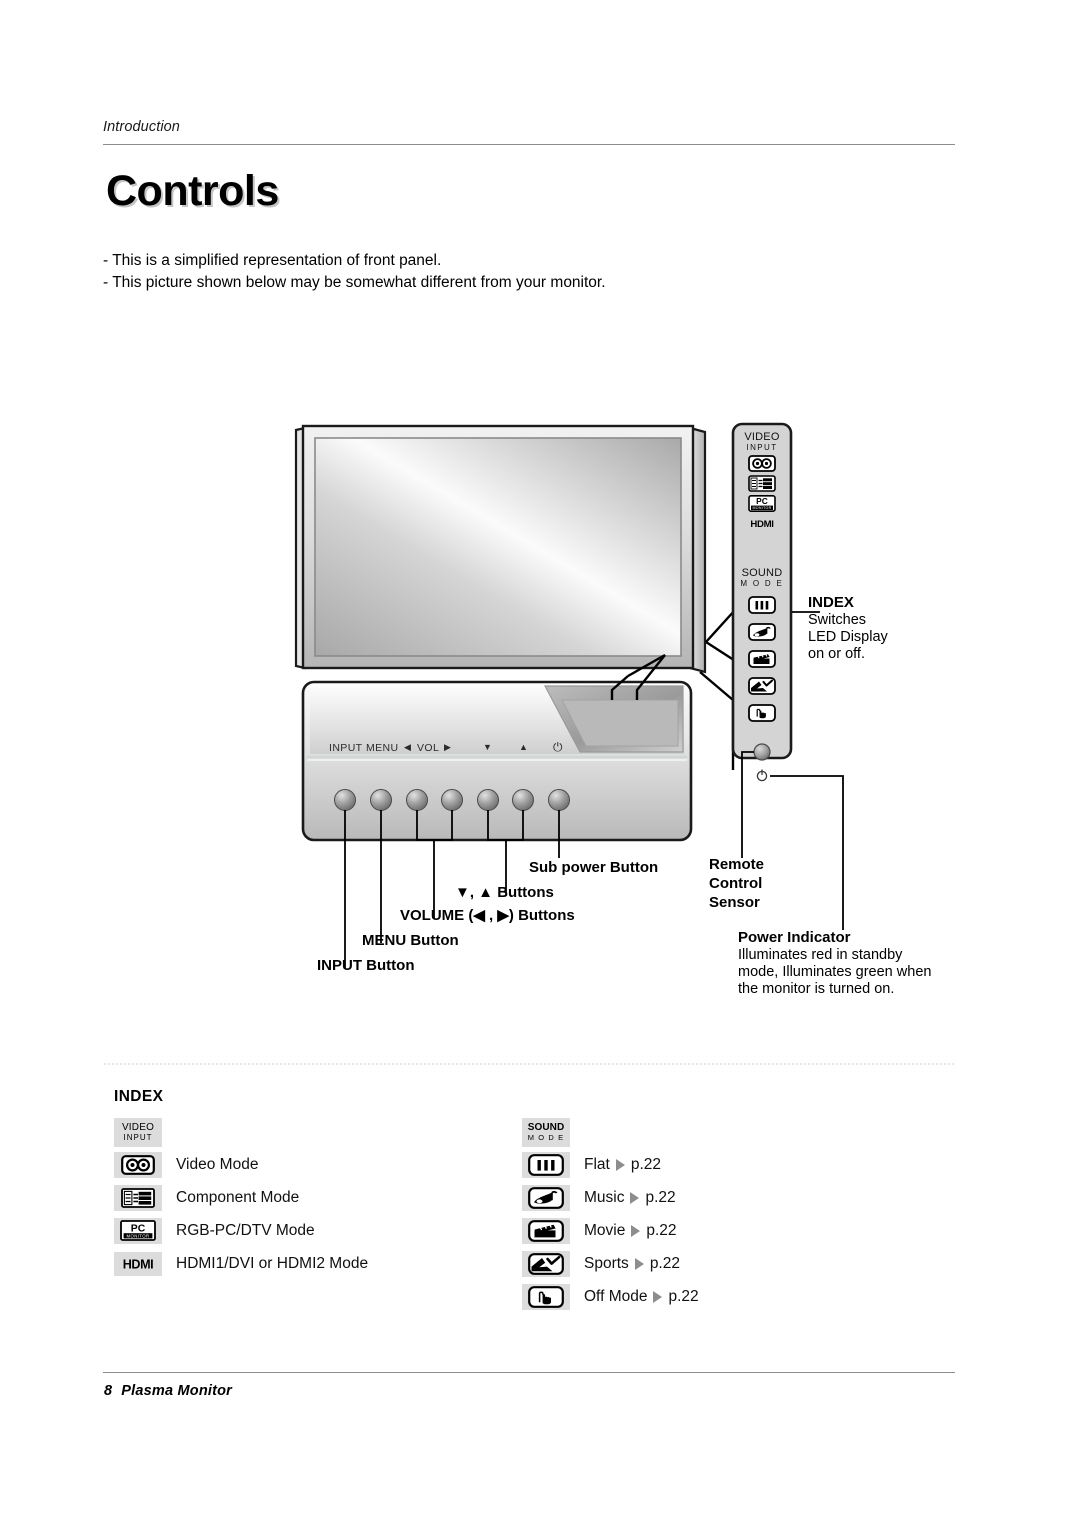  What do you see at coordinates (504, 892) in the screenshot?
I see `callout-updown-buttons: ▼, ▲ Buttons` at bounding box center [504, 892].